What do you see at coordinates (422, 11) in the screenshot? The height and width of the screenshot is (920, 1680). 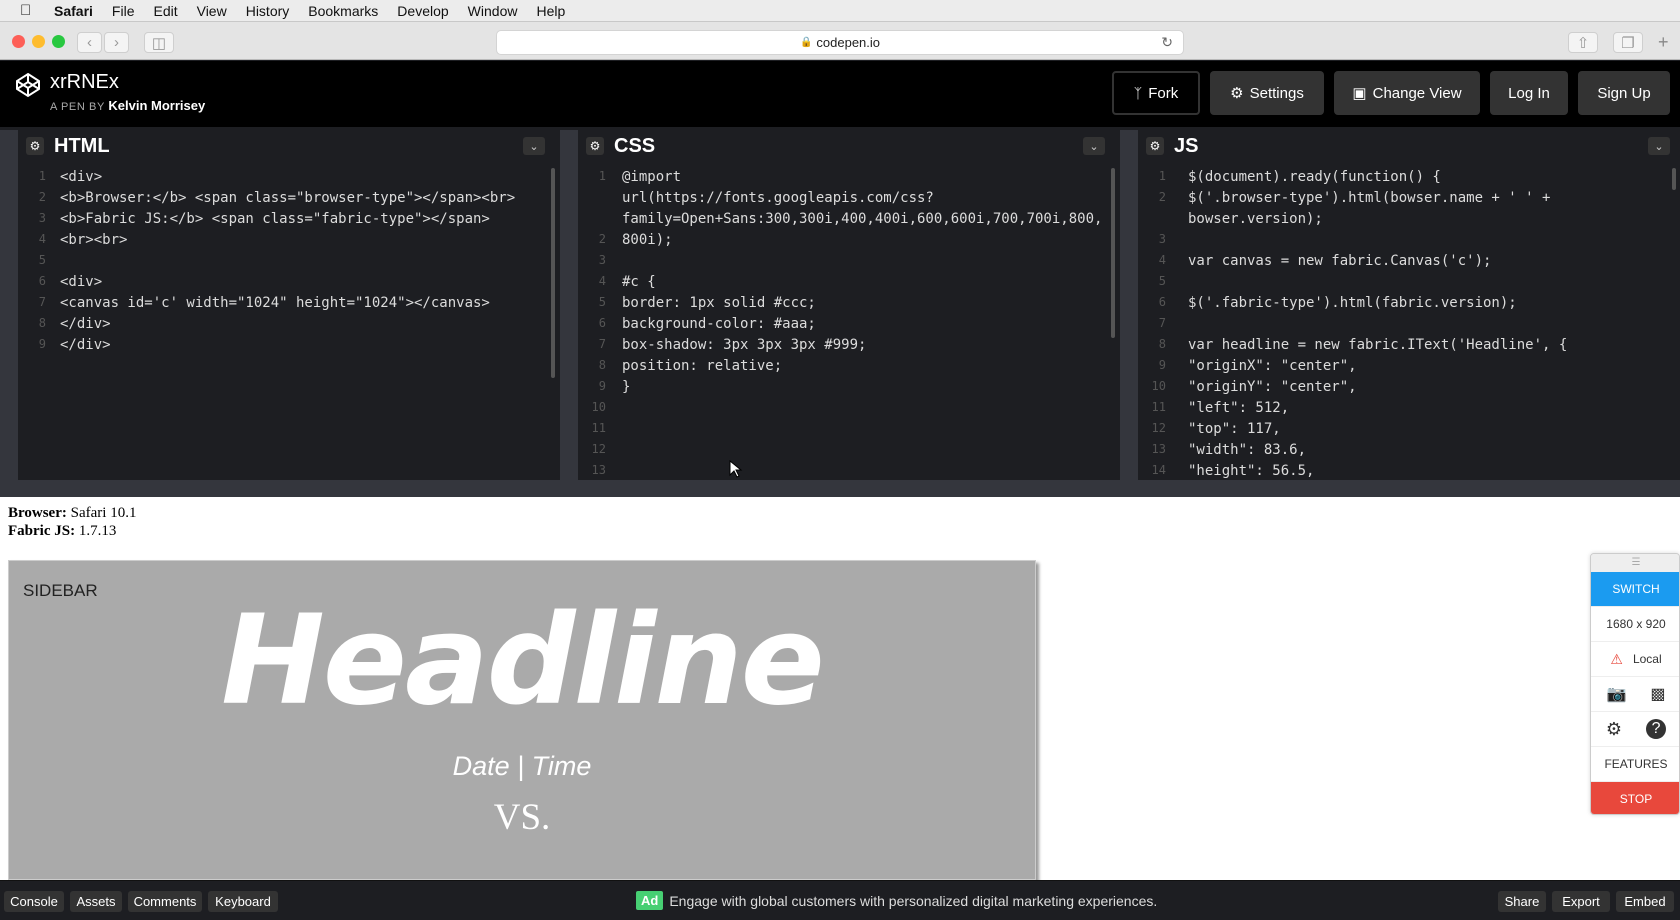 I see `menu-develop: Develop` at bounding box center [422, 11].